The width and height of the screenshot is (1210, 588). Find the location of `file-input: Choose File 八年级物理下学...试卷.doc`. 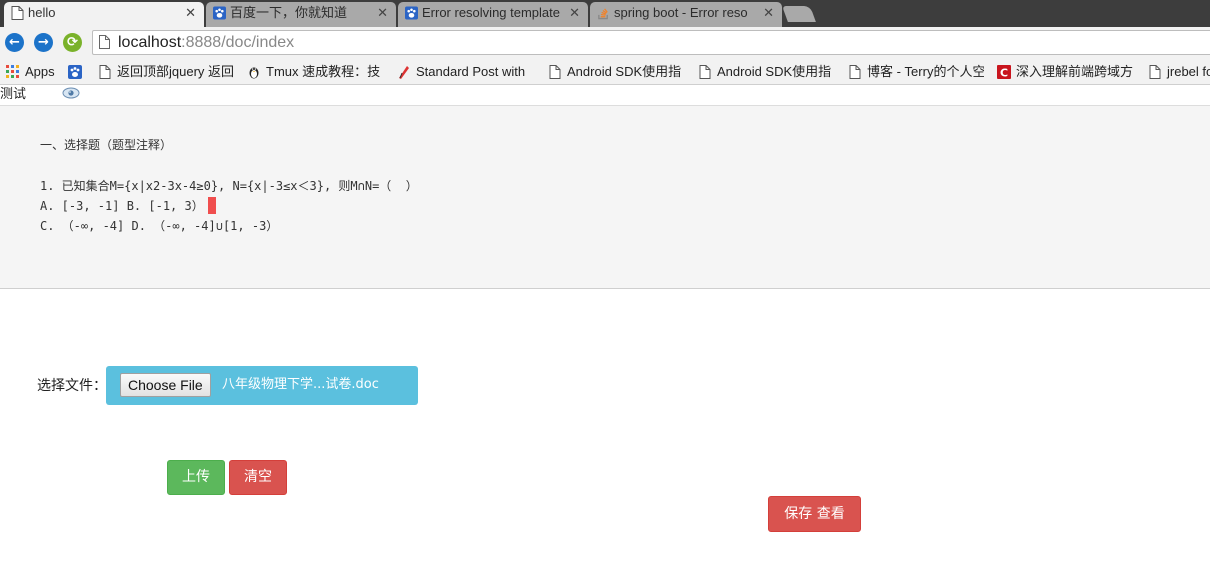

file-input: Choose File 八年级物理下学...试卷.doc is located at coordinates (262, 385).